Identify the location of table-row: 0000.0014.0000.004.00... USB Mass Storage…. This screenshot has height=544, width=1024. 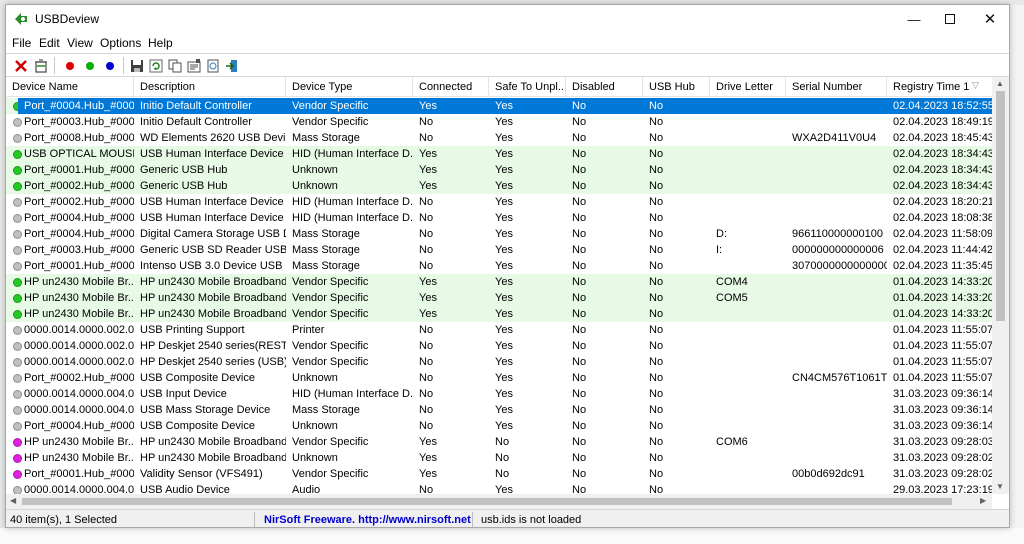
(499, 410).